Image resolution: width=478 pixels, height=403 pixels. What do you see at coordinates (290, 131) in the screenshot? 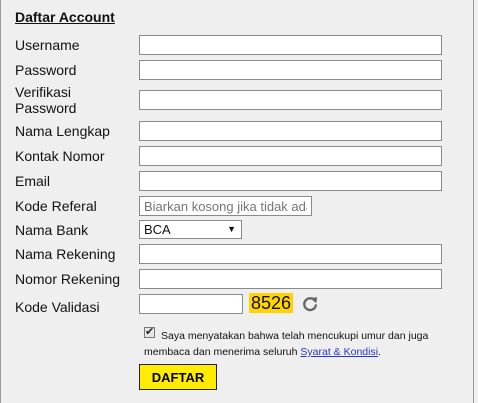
I see `full-name-input` at bounding box center [290, 131].